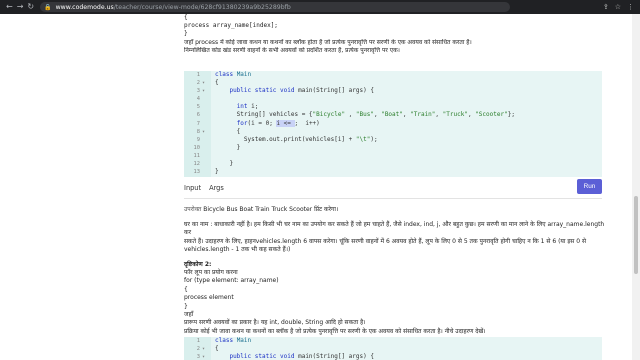 The height and width of the screenshot is (360, 640). Describe the element at coordinates (231, 26) in the screenshot. I see `intro-line: process array_name[index];` at that location.